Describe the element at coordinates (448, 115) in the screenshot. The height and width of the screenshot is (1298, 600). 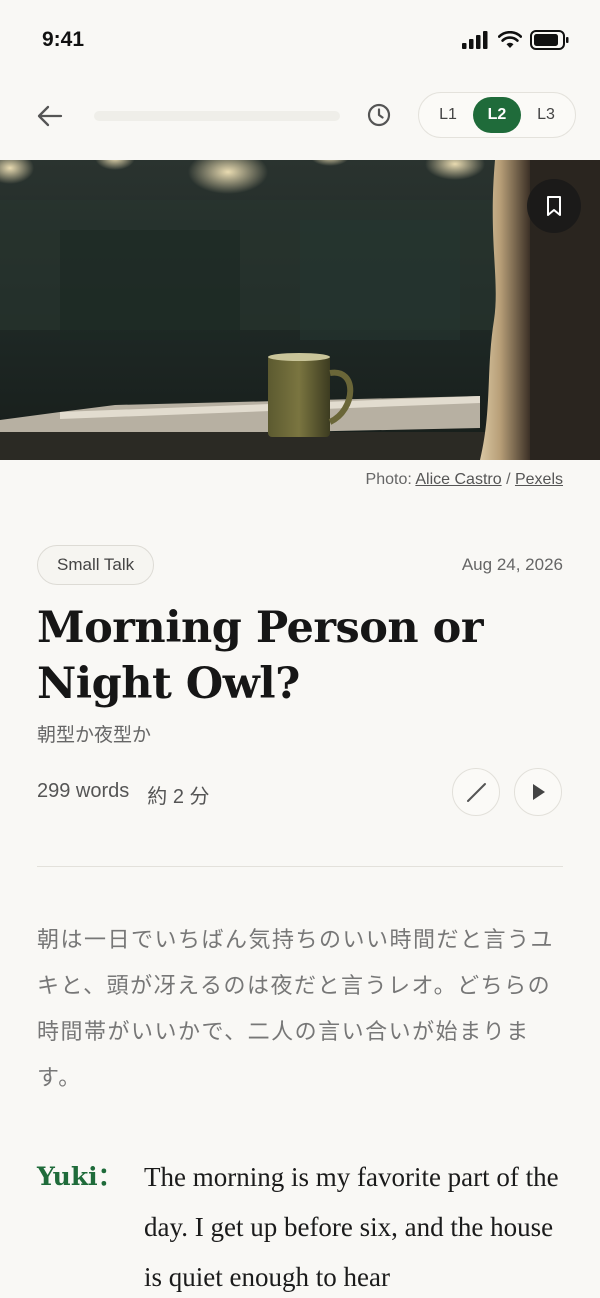
I see `level-button-l1: L1` at that location.